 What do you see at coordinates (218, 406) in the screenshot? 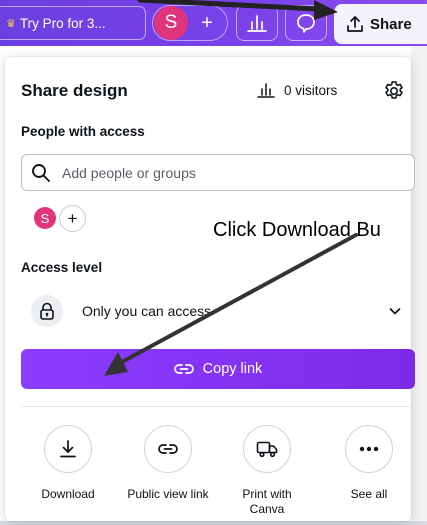
I see `divider` at bounding box center [218, 406].